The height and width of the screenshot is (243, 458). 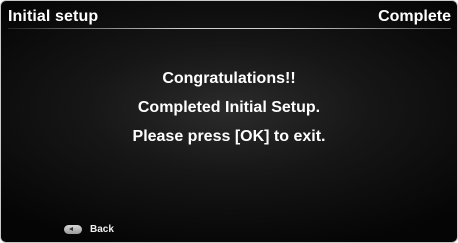 I want to click on header-divider, so click(x=229, y=28).